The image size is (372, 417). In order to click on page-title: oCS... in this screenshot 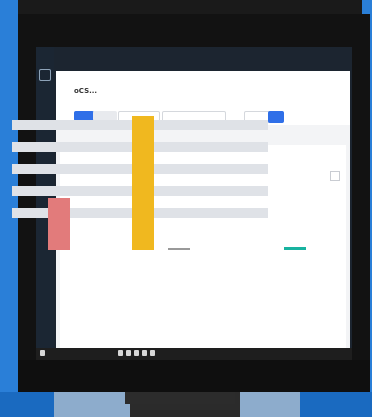, I will do `click(86, 91)`.